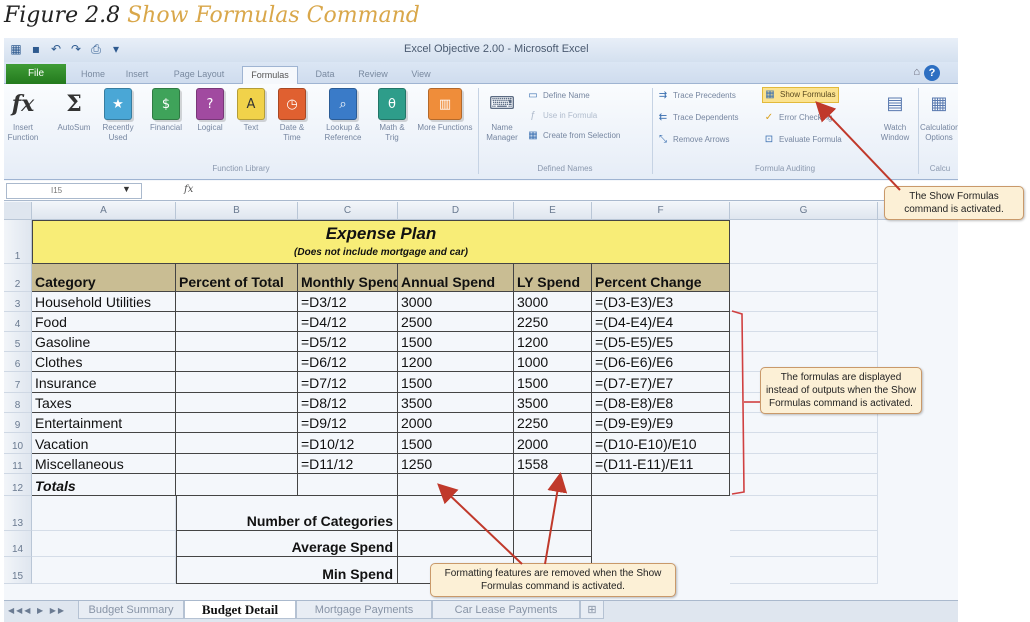 This screenshot has height=622, width=1030. Describe the element at coordinates (696, 96) in the screenshot. I see `trace-precedents-button: ⇉ Trace Precedents` at that location.